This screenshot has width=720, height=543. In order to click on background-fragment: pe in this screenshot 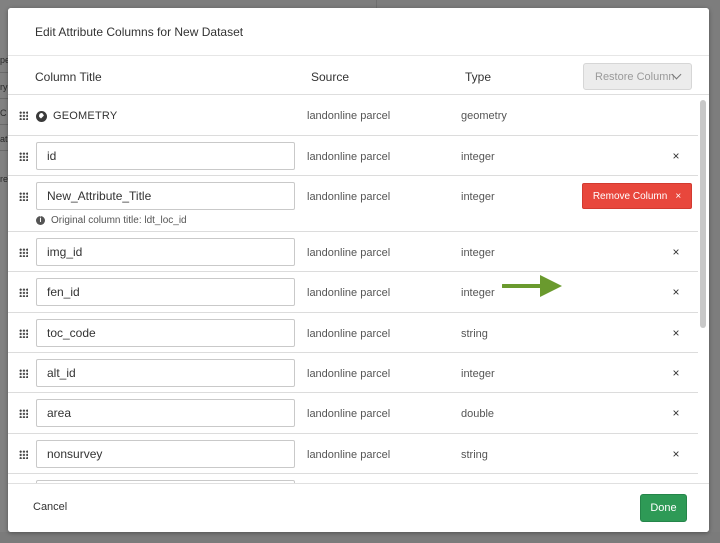, I will do `click(4, 60)`.